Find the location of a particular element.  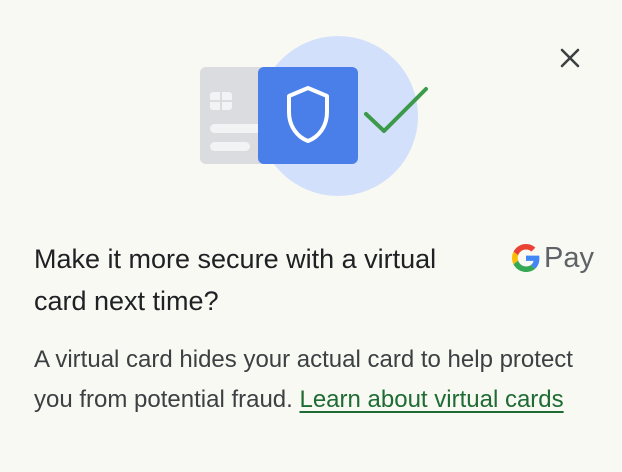

close-icon is located at coordinates (570, 58).